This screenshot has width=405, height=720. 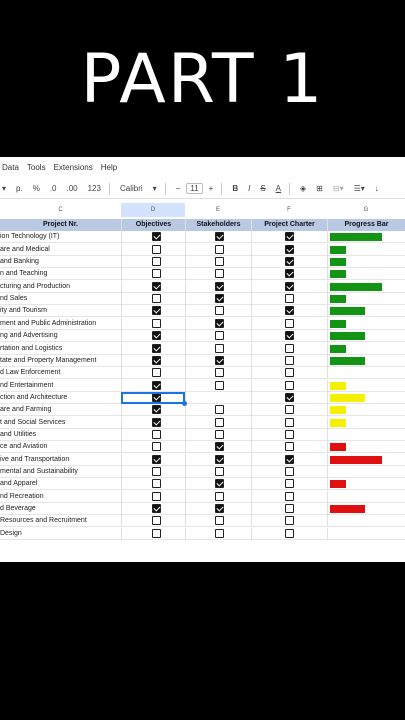 What do you see at coordinates (94, 188) in the screenshot?
I see `number-format-button: 123` at bounding box center [94, 188].